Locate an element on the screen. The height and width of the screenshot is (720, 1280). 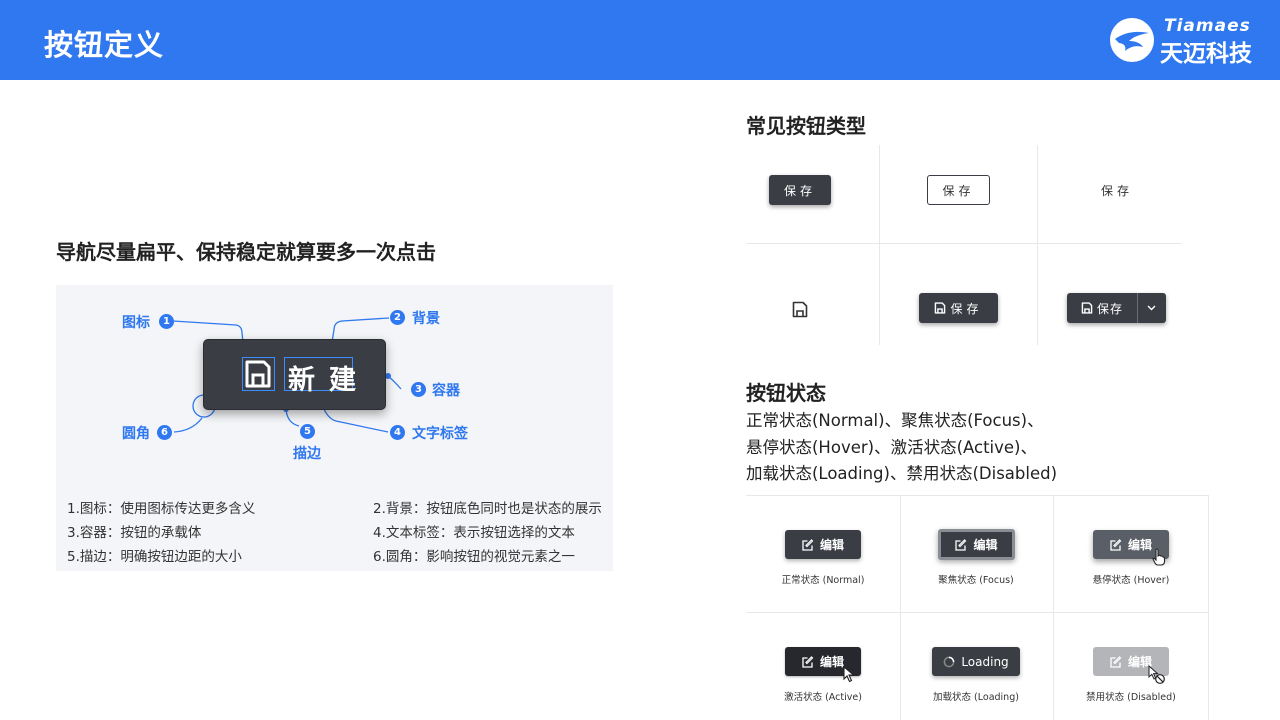
company-logo: Tiamaes 天迈科技 is located at coordinates (1186, 40).